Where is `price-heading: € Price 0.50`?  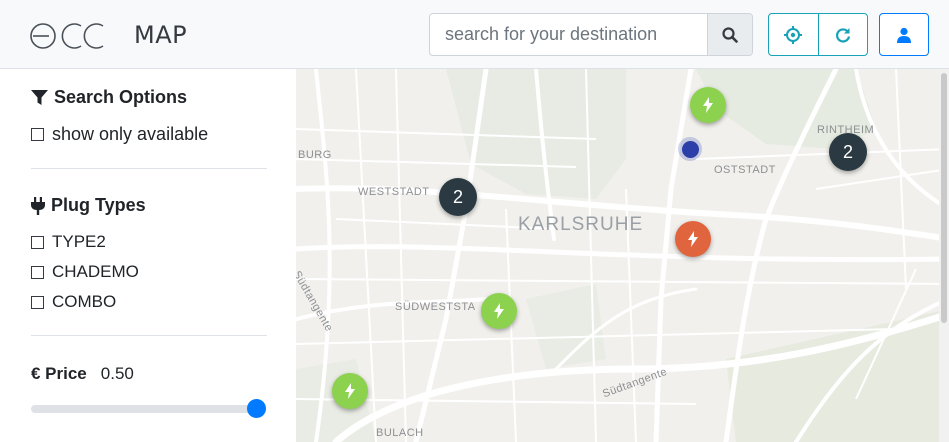
price-heading: € Price 0.50 is located at coordinates (82, 374).